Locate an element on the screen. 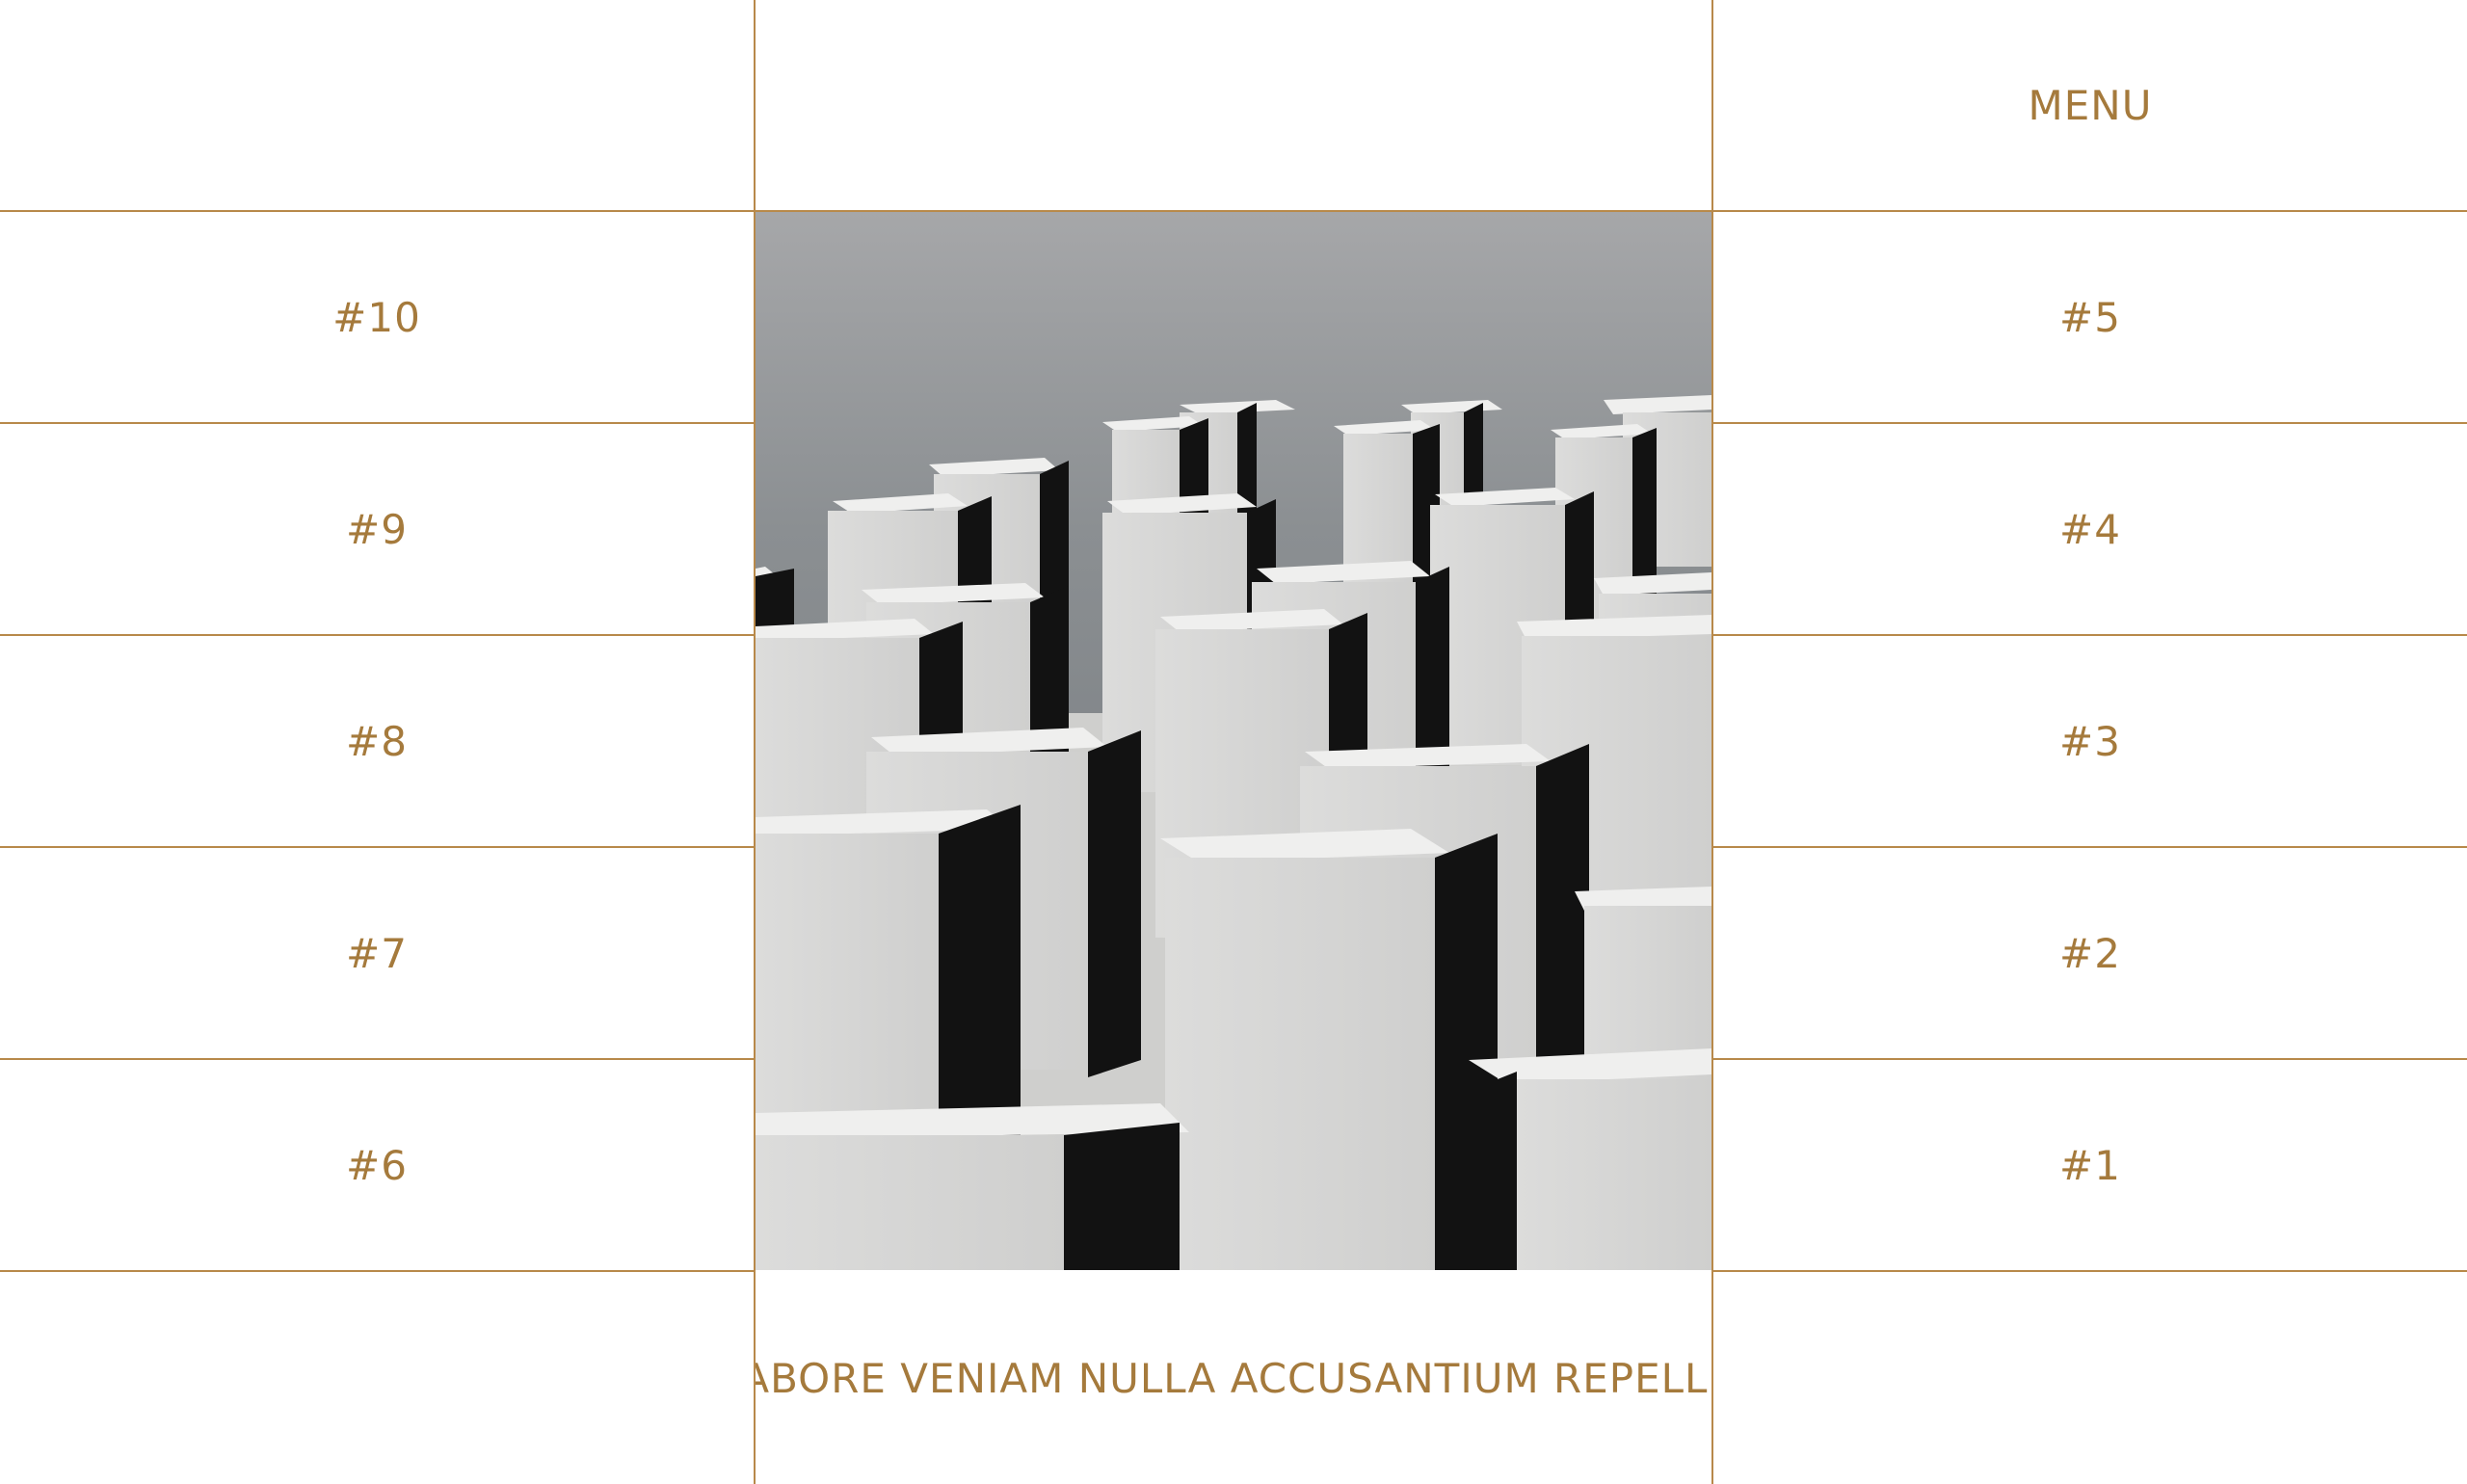 The image size is (2467, 1484). nav-item-label: #10 is located at coordinates (376, 317).